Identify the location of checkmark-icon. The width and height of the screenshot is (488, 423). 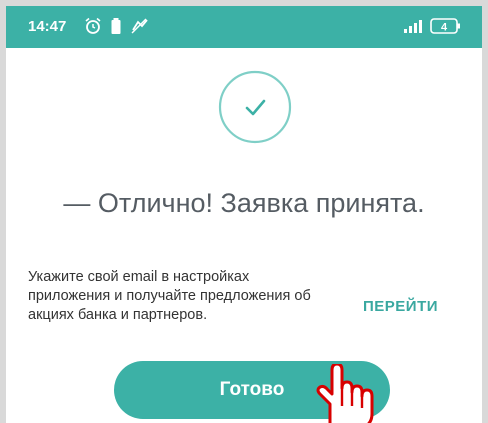
(255, 107).